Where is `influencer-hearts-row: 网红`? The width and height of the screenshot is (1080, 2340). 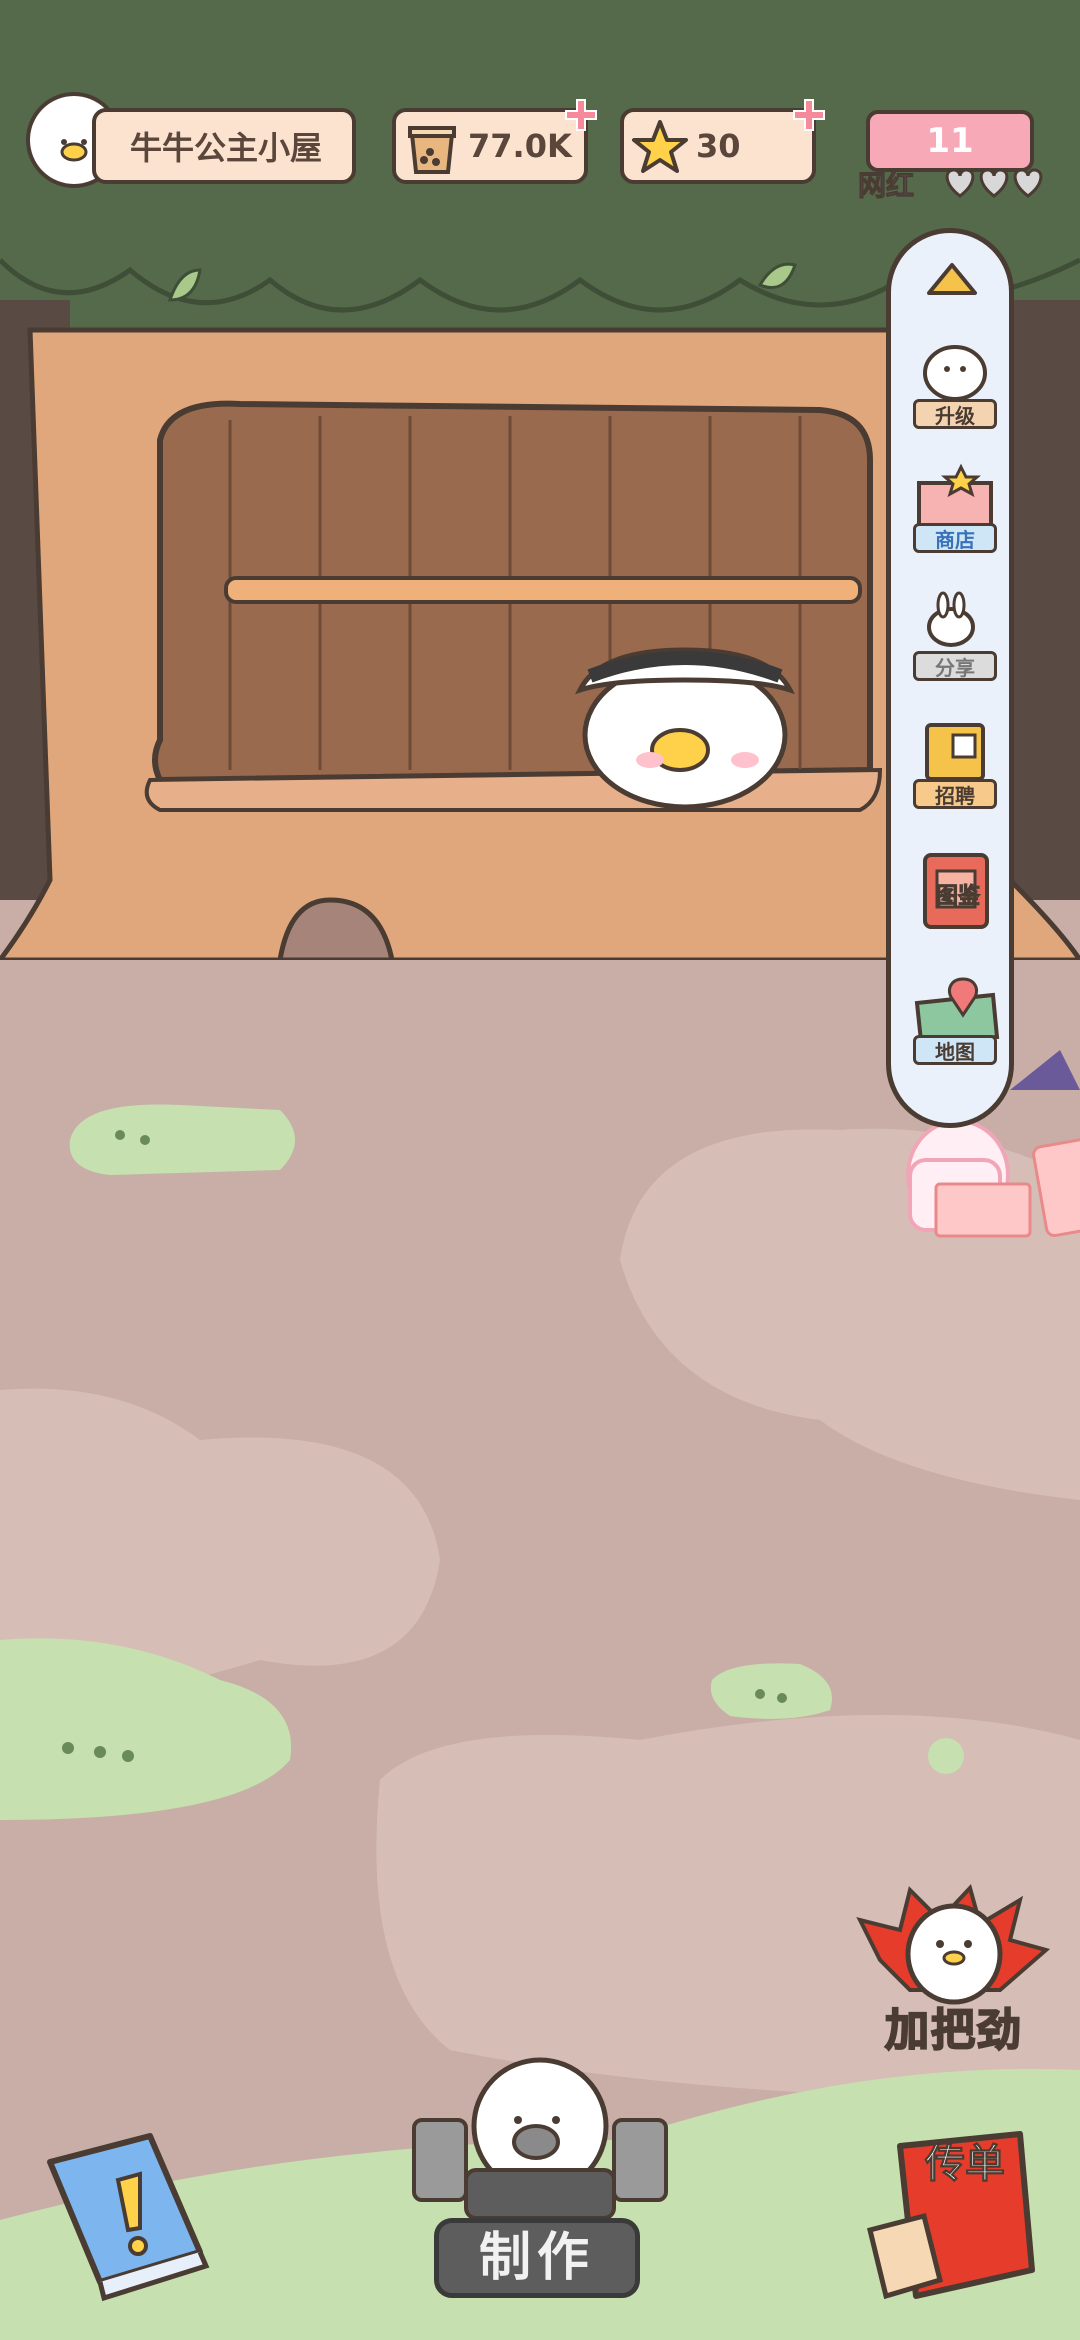
influencer-hearts-row: 网红 is located at coordinates (952, 183).